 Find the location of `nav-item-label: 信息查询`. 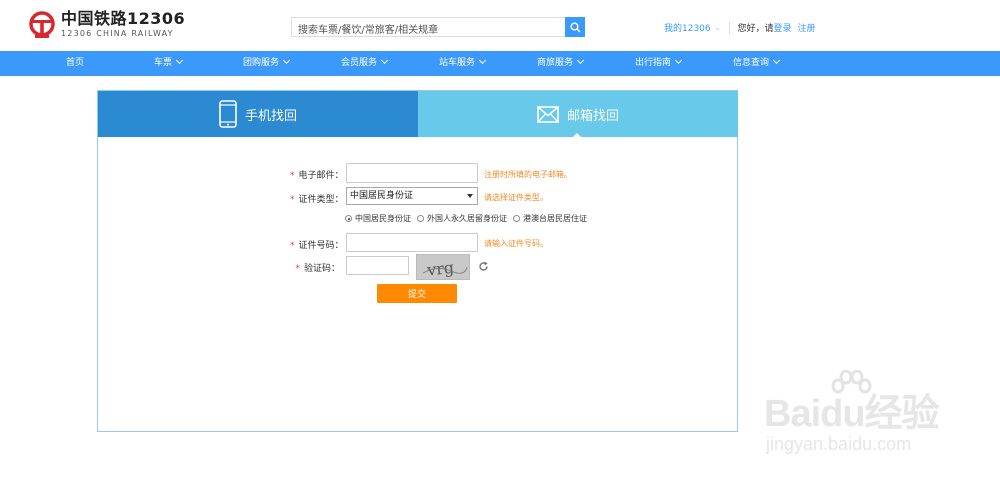

nav-item-label: 信息查询 is located at coordinates (751, 63).